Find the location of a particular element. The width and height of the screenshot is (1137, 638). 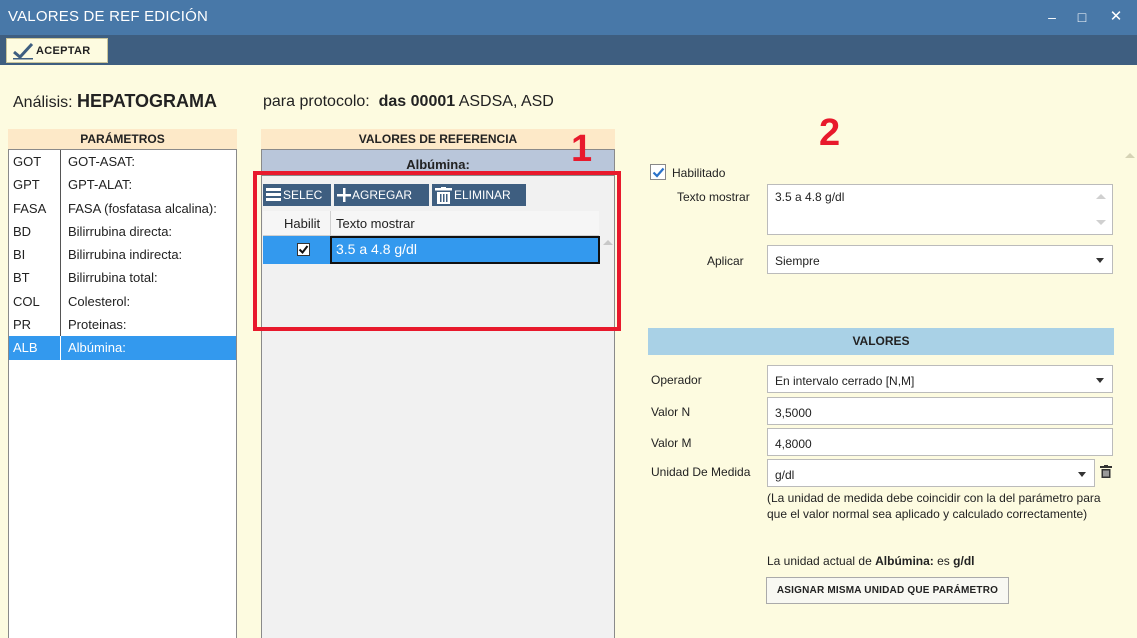

param-row-fasa: FASA FASA (fosfatasa alcalina): is located at coordinates (122, 208).